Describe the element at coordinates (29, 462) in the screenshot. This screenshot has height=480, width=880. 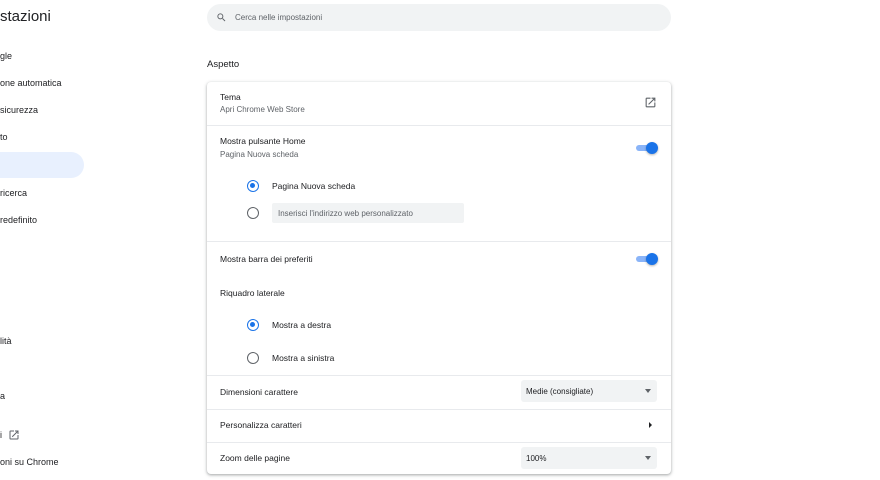
I see `sidebar-item-label: oni su Chrome` at that location.